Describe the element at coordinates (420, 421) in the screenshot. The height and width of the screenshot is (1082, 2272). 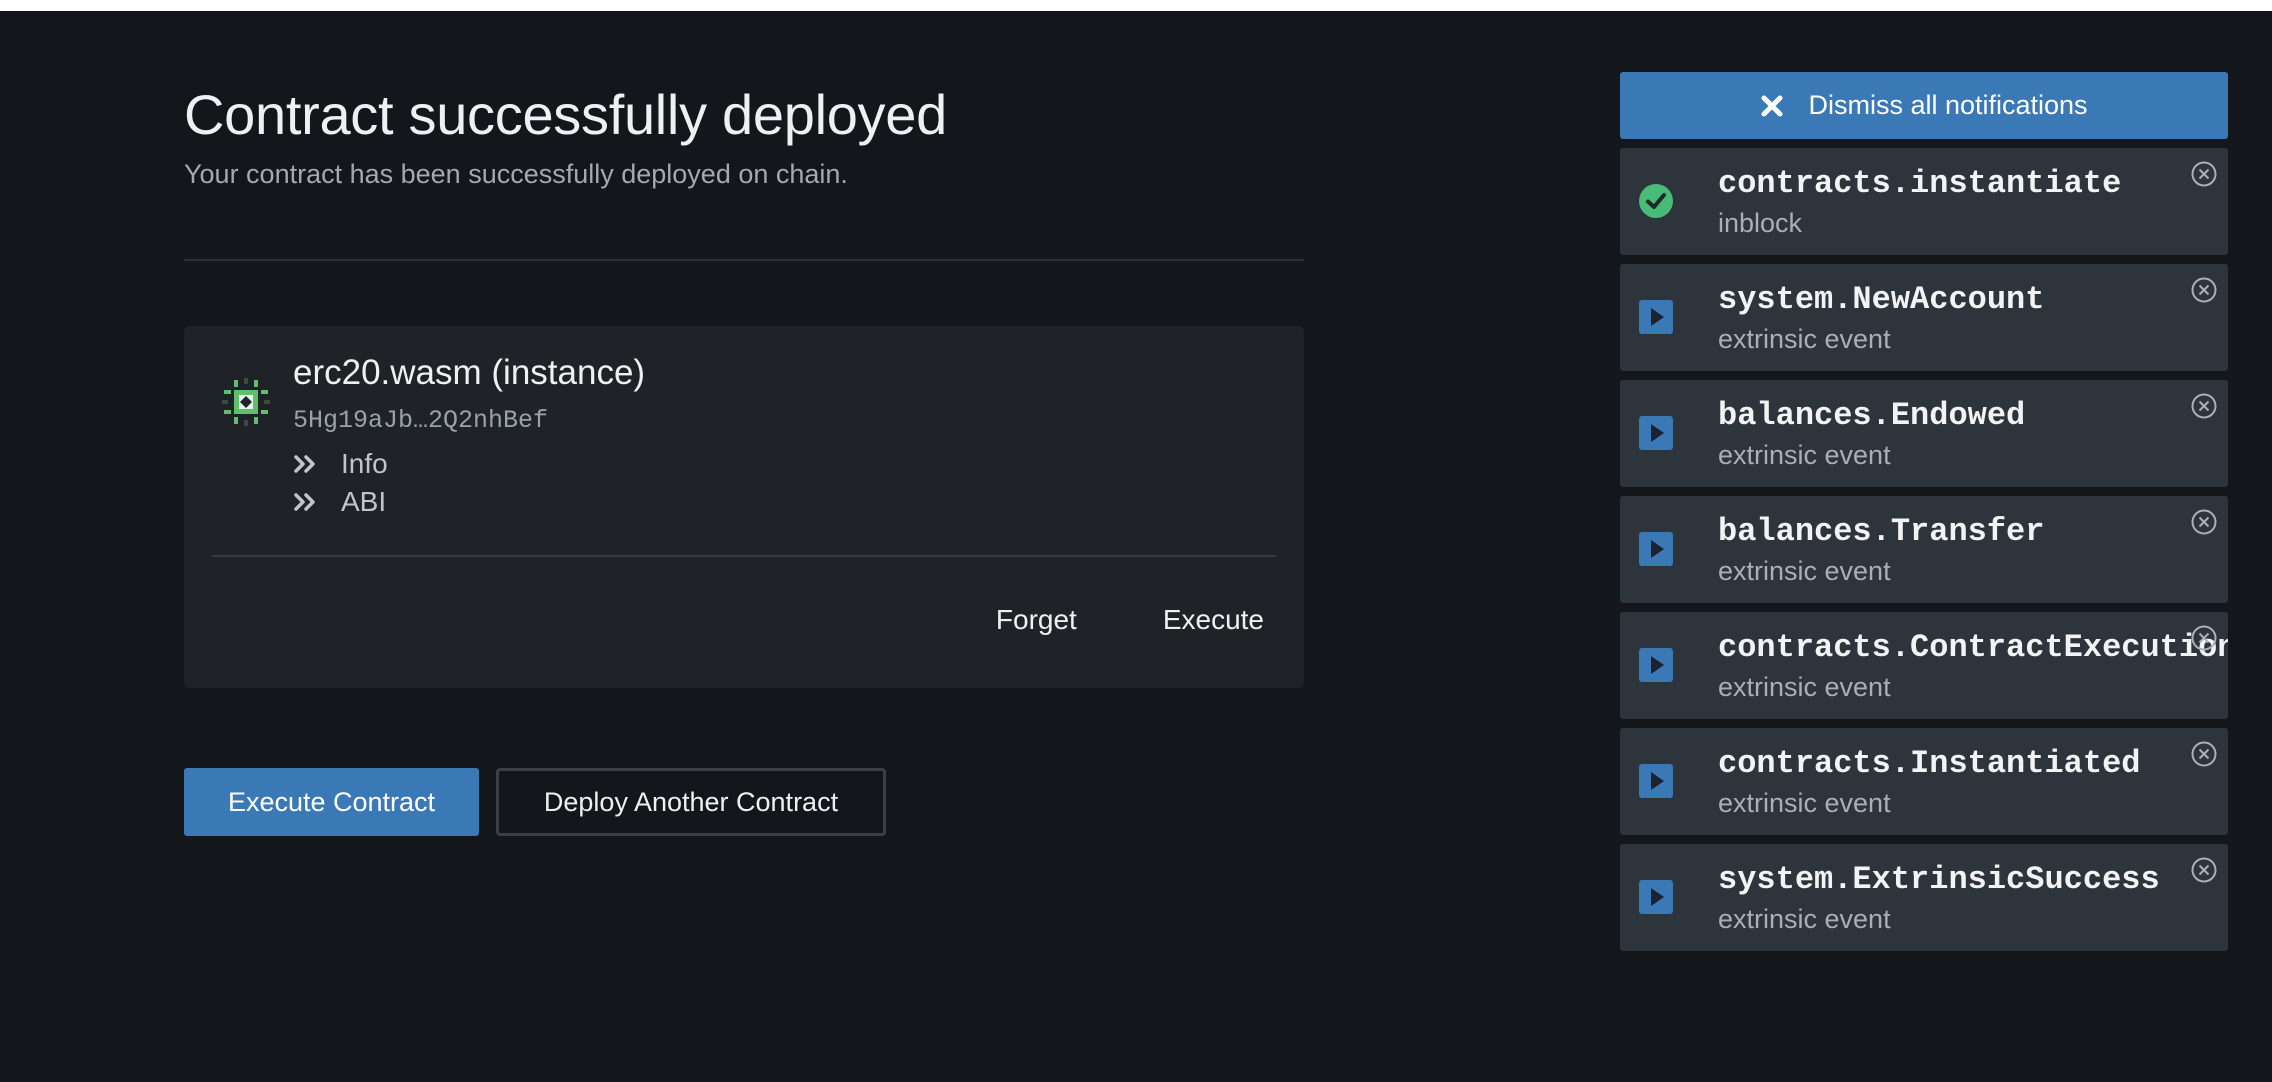
I see `contract-address: 5Hg19aJb…2Q2nhBef` at that location.